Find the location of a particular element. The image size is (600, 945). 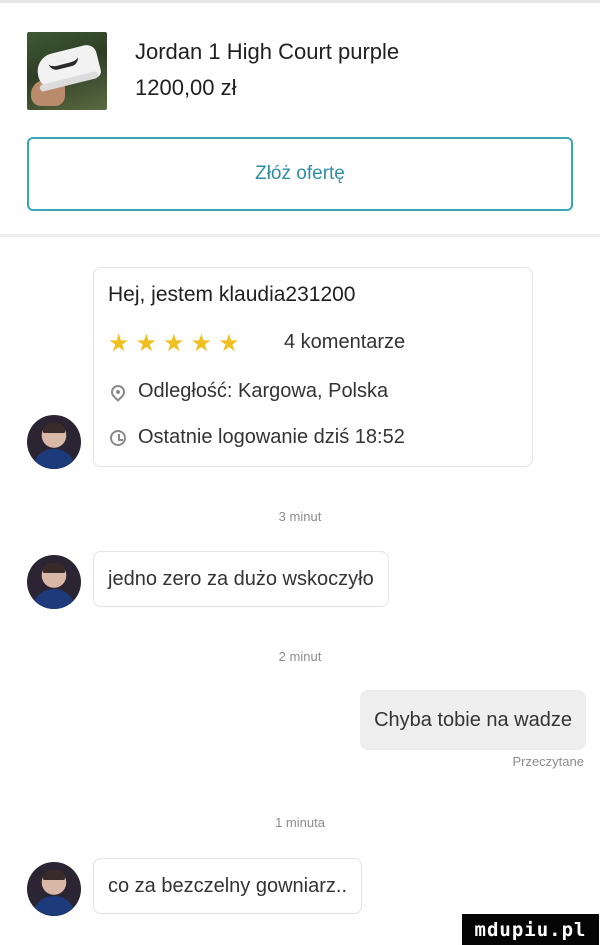

last-login-row: Ostatnie logowanie dziś 18:52 is located at coordinates (256, 437).